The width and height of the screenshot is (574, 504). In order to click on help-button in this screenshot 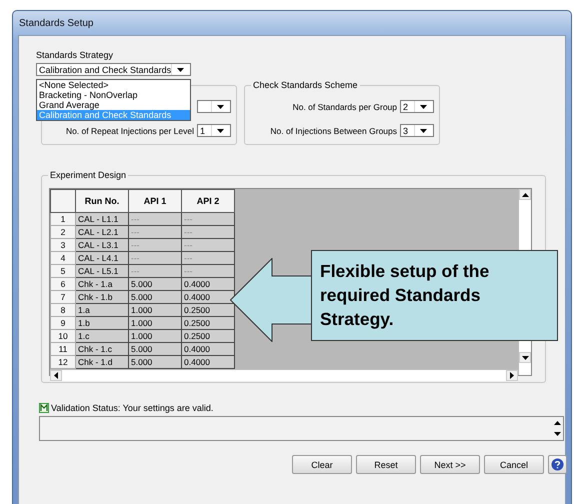, I will do `click(557, 464)`.